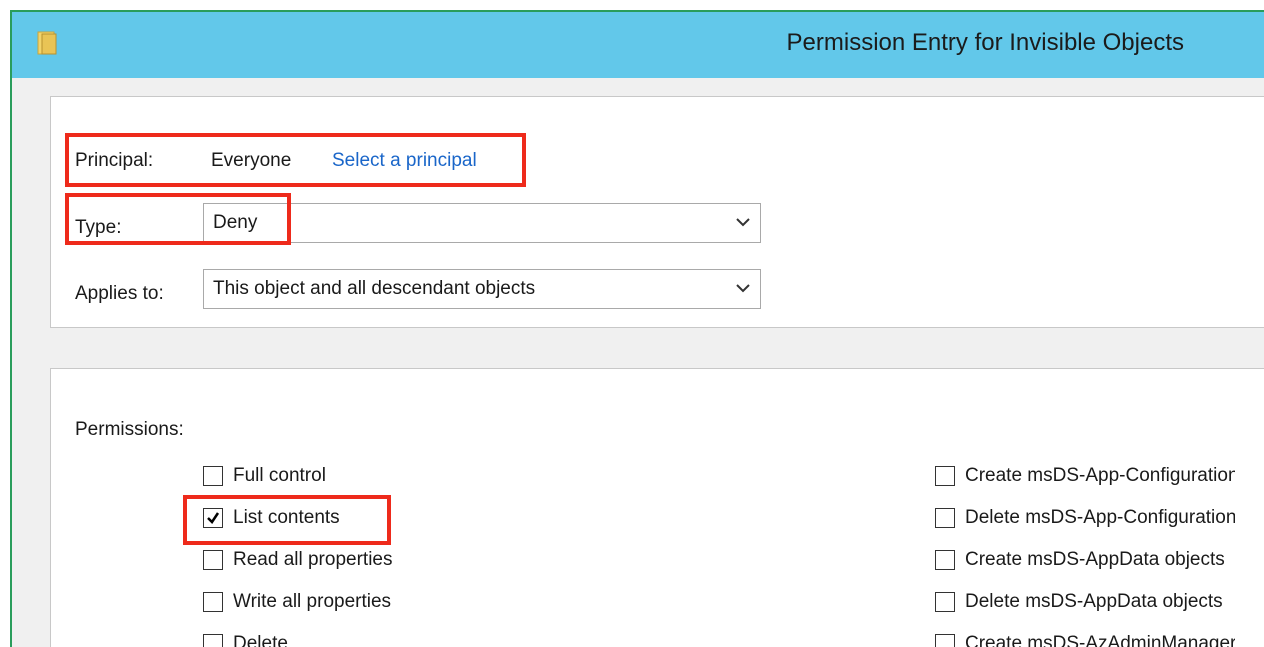 Image resolution: width=1264 pixels, height=647 pixels. Describe the element at coordinates (374, 288) in the screenshot. I see `applies-to-dropdown-value: This object and all descendant objects` at that location.